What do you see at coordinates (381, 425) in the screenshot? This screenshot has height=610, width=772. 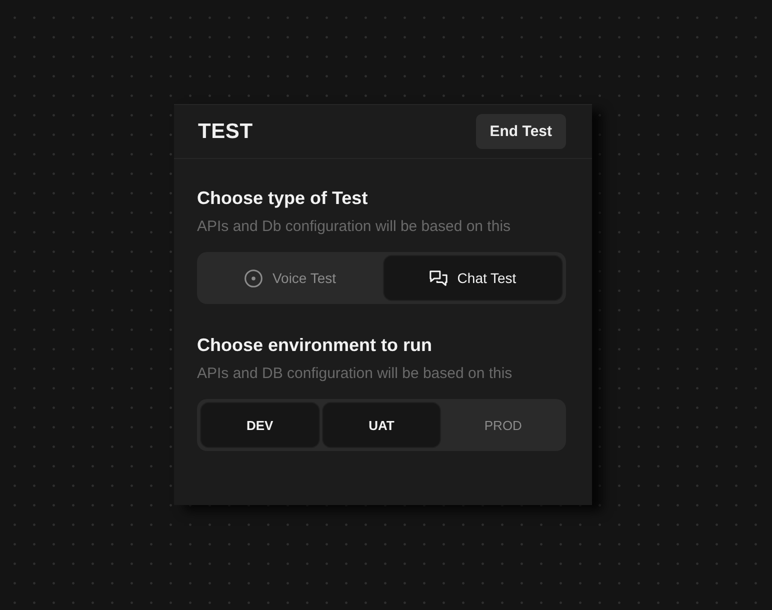 I see `environment-option: UAT` at bounding box center [381, 425].